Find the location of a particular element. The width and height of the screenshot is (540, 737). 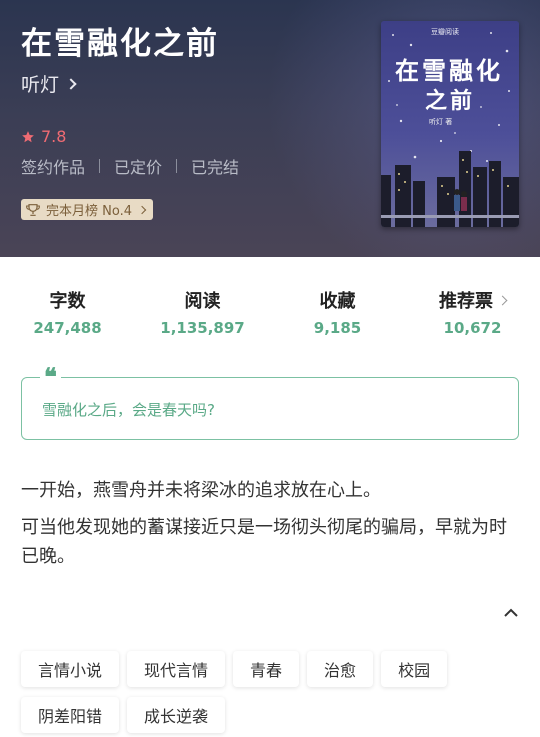

stat-value: 10,672 is located at coordinates (472, 328).